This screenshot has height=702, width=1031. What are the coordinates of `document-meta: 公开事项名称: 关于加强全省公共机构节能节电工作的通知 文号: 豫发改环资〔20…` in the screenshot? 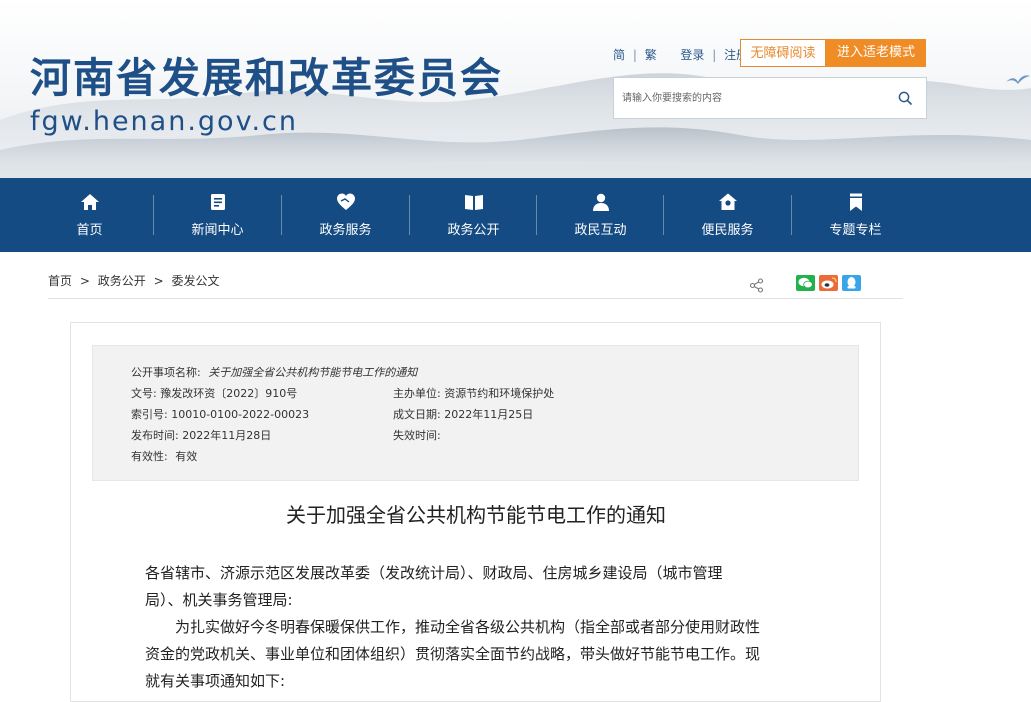 It's located at (475, 413).